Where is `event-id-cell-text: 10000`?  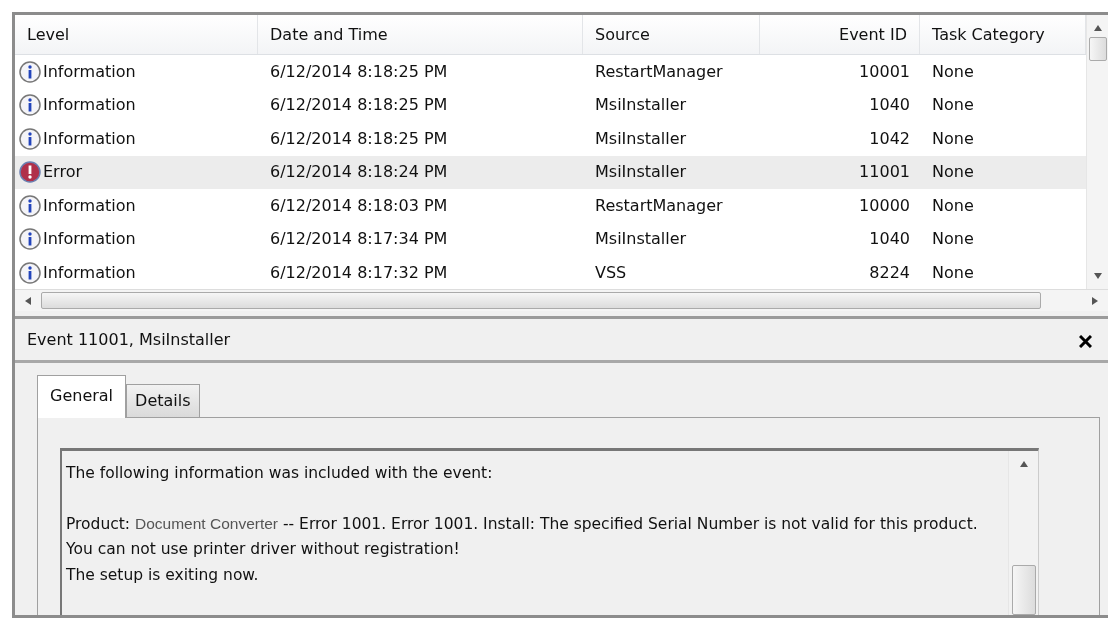
event-id-cell-text: 10000 is located at coordinates (884, 205).